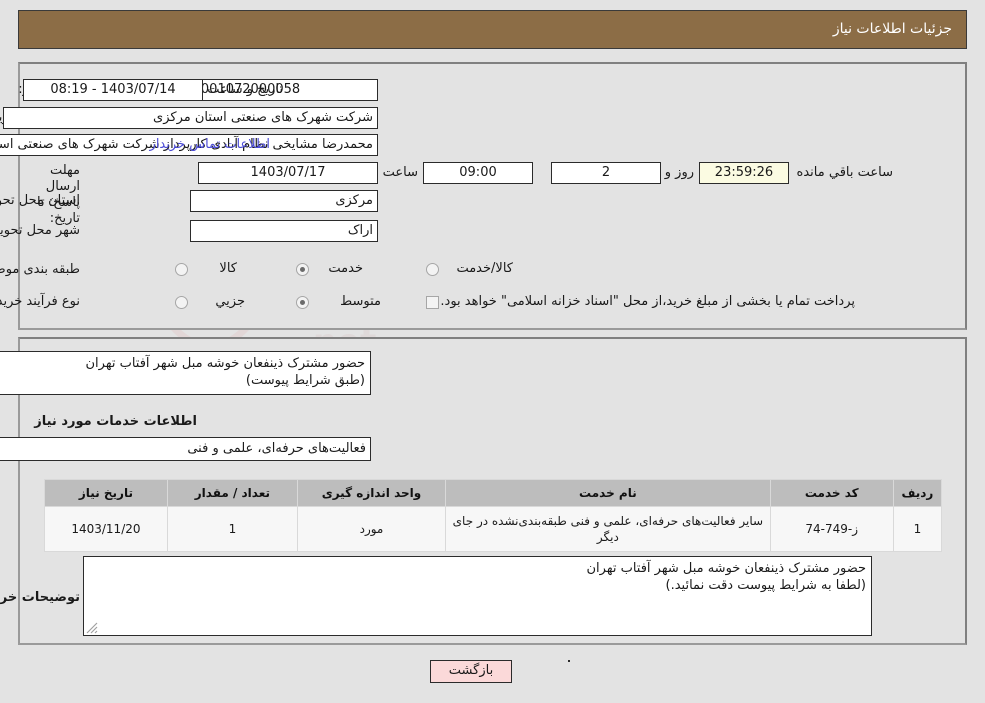  Describe the element at coordinates (606, 173) in the screenshot. I see `remaining-days-field: 2` at that location.